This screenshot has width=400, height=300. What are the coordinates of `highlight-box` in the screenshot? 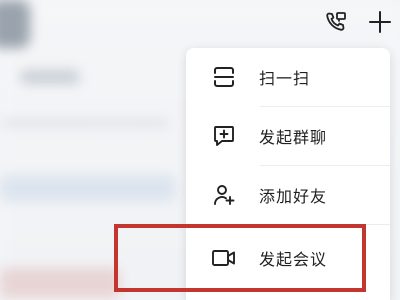 It's located at (240, 258).